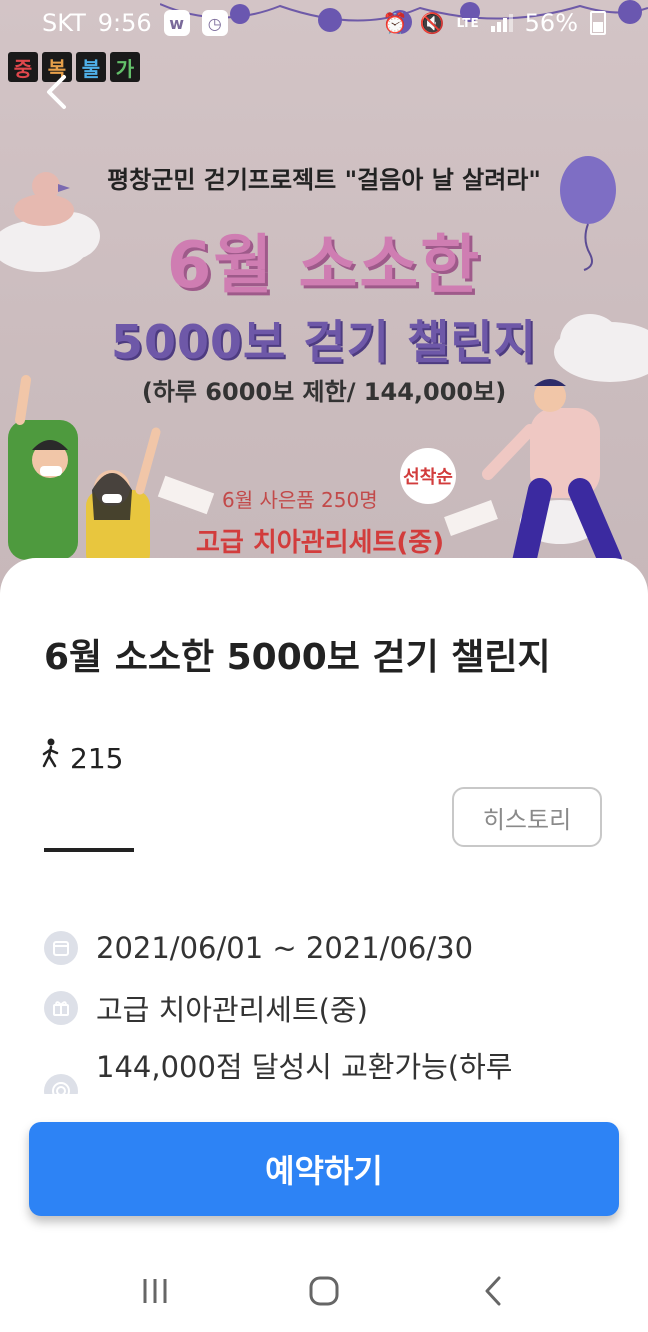  What do you see at coordinates (432, 23) in the screenshot?
I see `mute-icon: 🔇` at bounding box center [432, 23].